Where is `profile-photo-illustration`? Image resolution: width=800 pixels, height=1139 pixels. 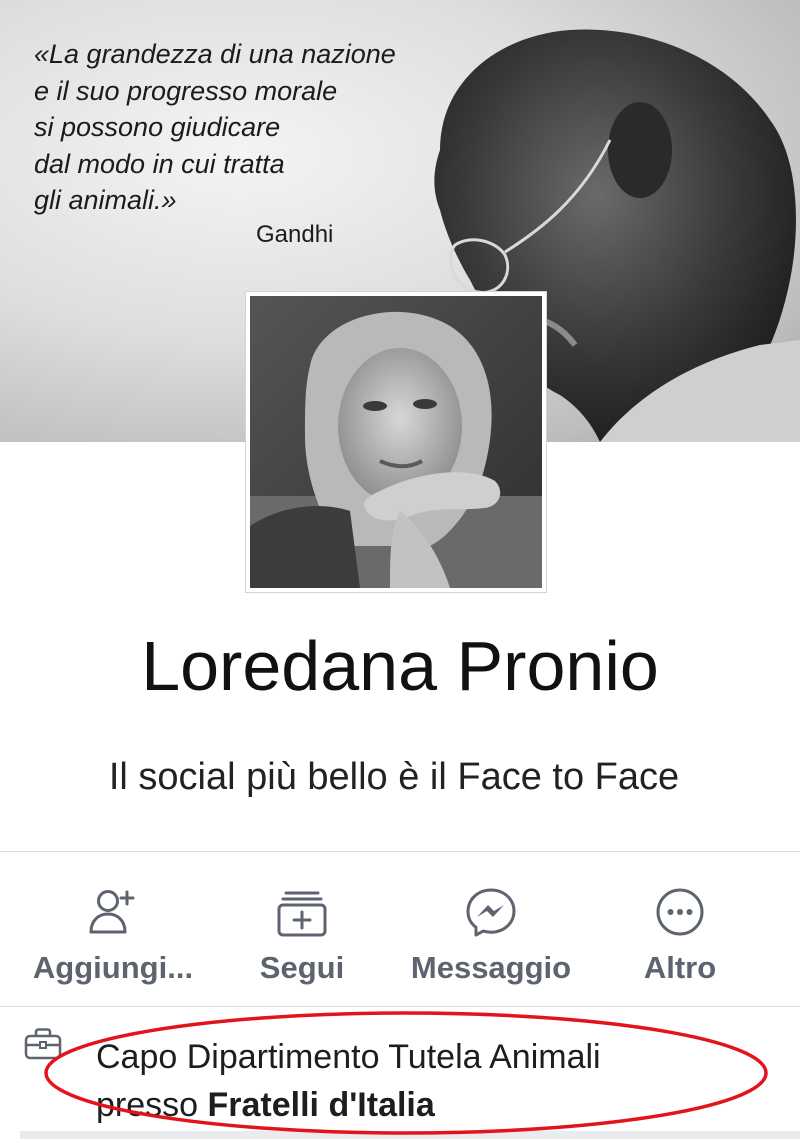
profile-photo-illustration is located at coordinates (396, 442).